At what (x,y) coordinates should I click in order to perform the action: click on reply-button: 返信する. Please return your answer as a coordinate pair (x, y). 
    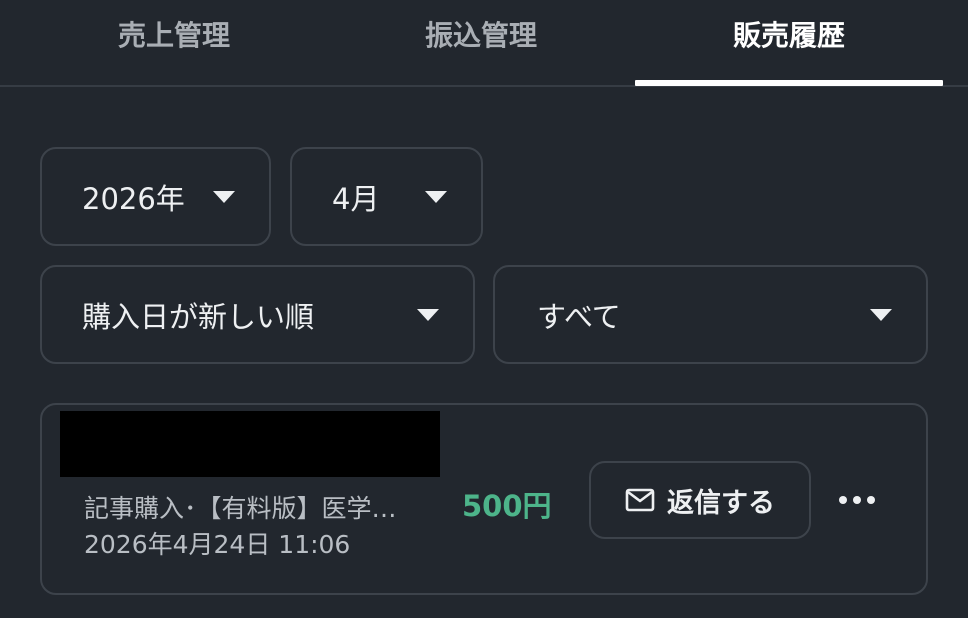
    Looking at the image, I should click on (700, 500).